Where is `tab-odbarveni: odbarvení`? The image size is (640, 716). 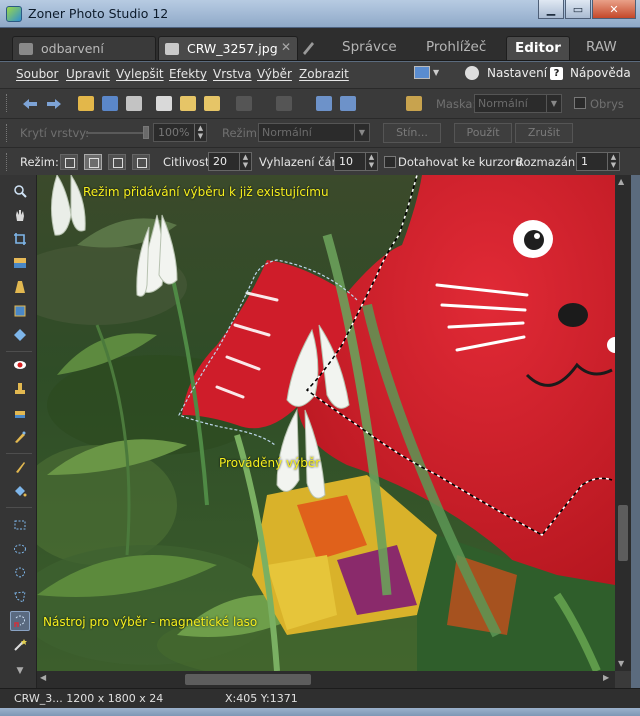 tab-odbarveni: odbarvení is located at coordinates (84, 48).